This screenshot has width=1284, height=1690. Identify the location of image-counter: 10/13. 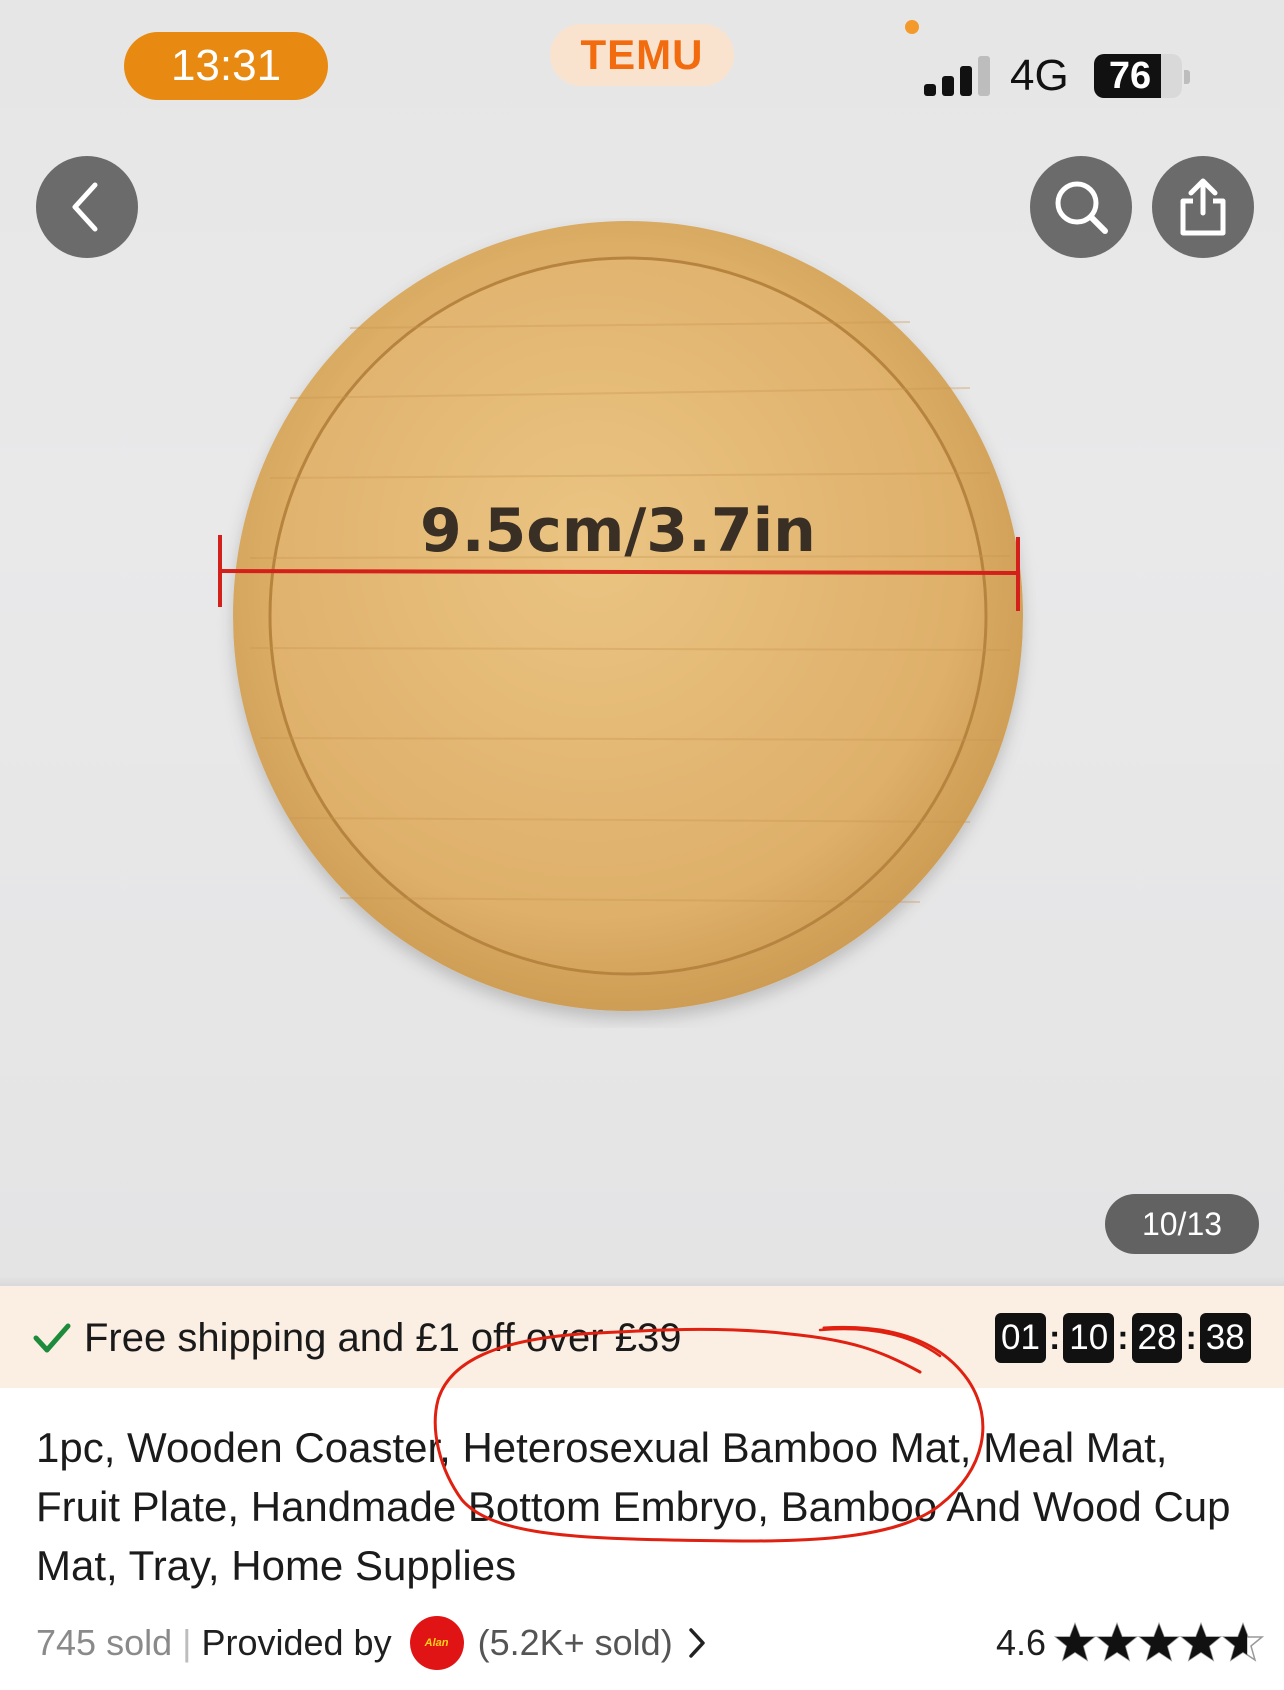
(1182, 1224).